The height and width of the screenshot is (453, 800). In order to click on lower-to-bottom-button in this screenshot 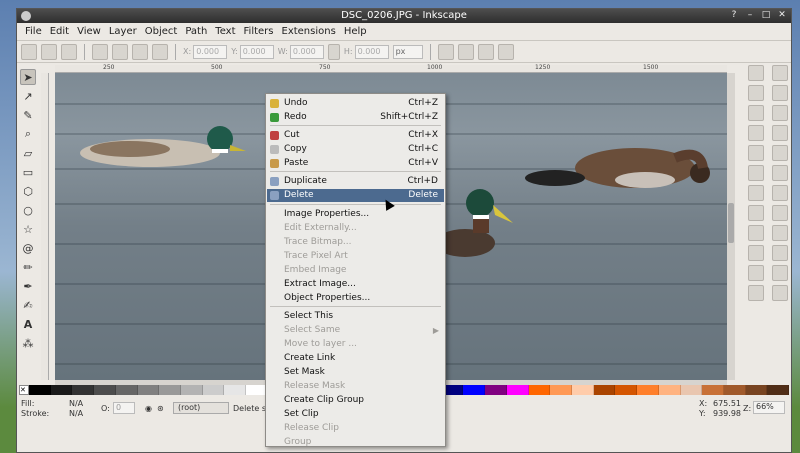, I will do `click(160, 51)`.